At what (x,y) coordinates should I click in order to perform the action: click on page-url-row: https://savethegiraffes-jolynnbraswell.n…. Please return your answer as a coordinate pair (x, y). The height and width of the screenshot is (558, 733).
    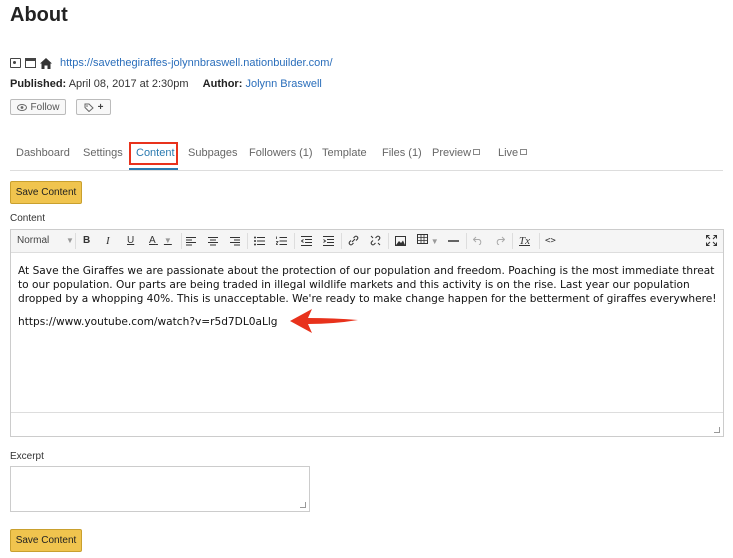
    Looking at the image, I should click on (171, 63).